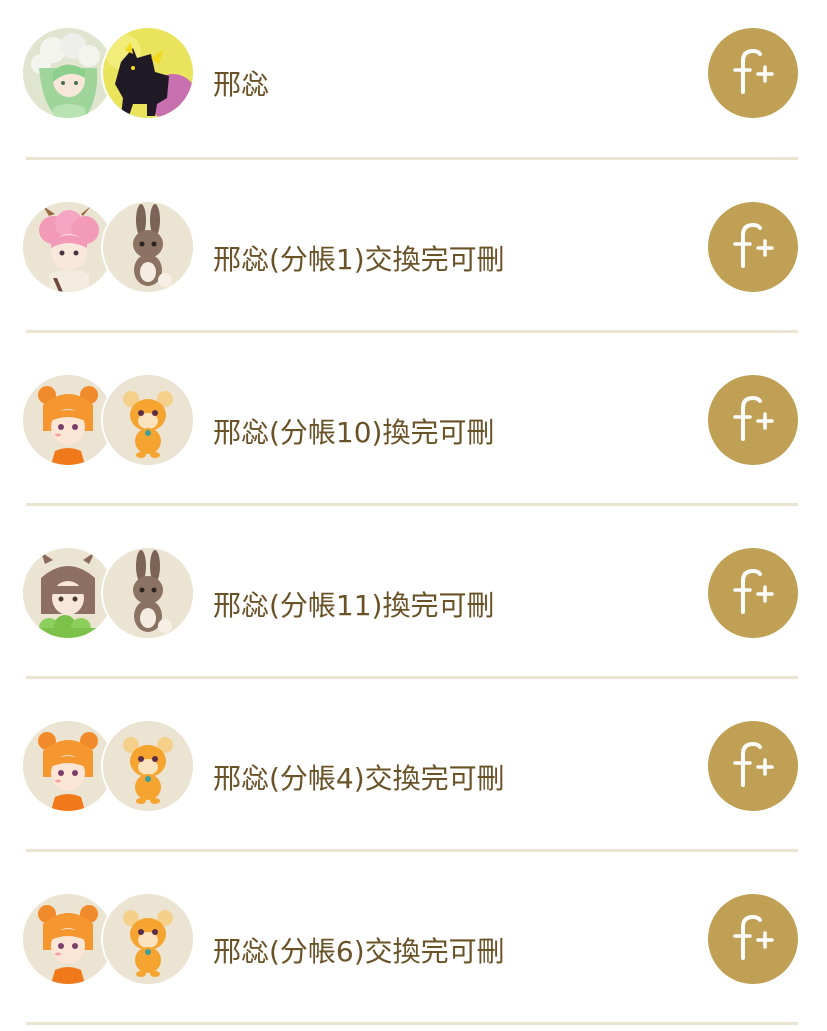 This screenshot has height=1031, width=827. What do you see at coordinates (354, 605) in the screenshot?
I see `friend-name: 邢惢(分帳11)換完可刪` at bounding box center [354, 605].